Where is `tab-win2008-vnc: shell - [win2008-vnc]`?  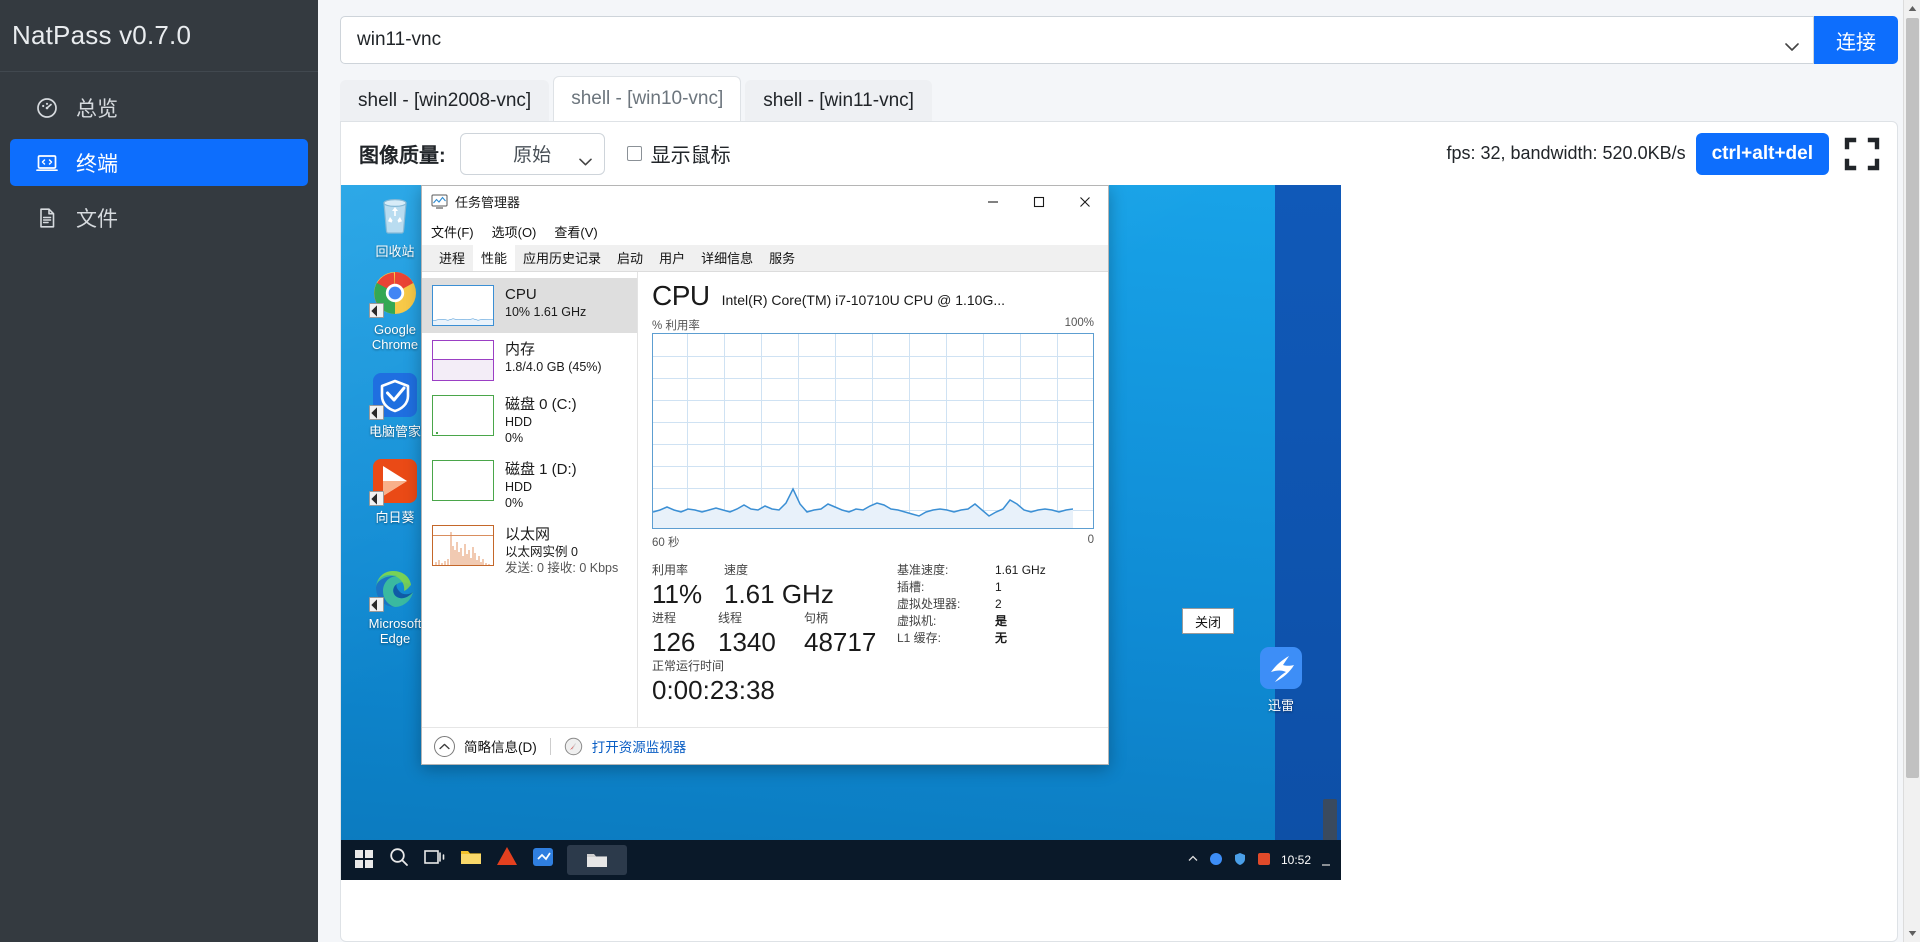
tab-win2008-vnc: shell - [win2008-vnc] is located at coordinates (445, 100).